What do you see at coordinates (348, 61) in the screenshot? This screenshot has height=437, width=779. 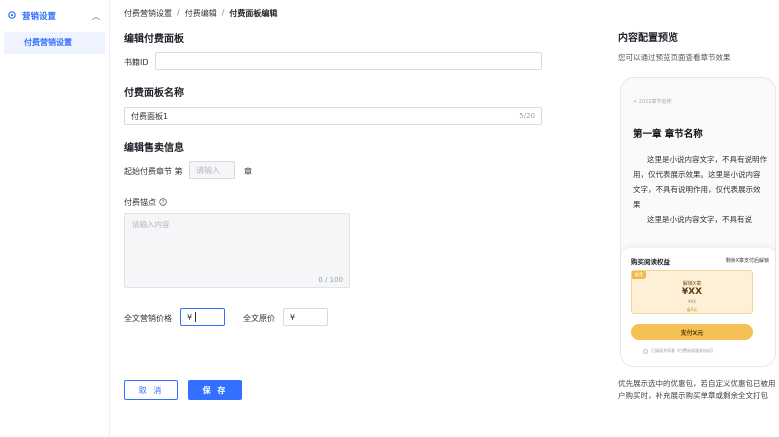 I see `book-id-field` at bounding box center [348, 61].